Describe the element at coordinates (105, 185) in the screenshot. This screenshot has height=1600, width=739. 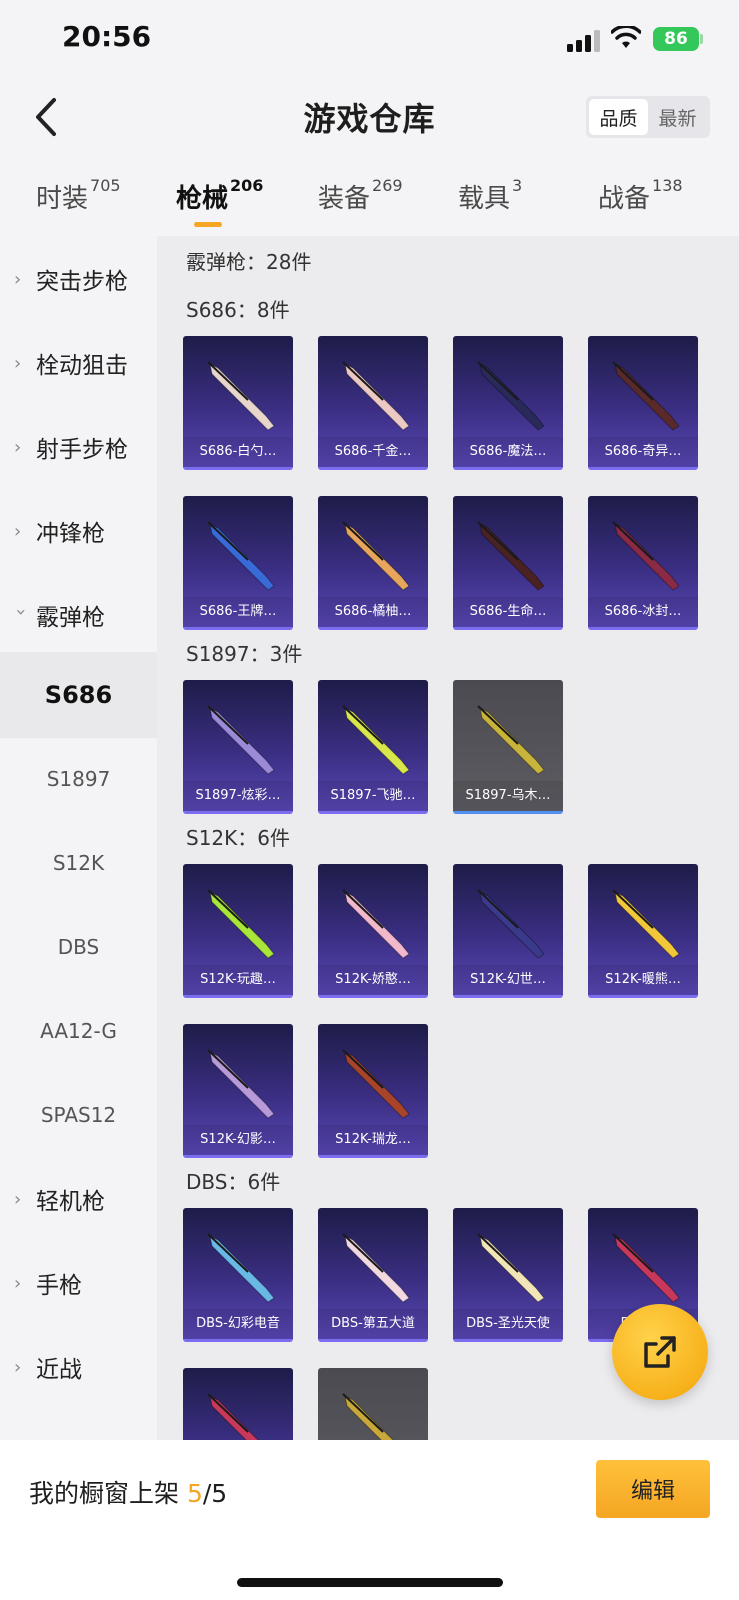
I see `tab-count: 705` at that location.